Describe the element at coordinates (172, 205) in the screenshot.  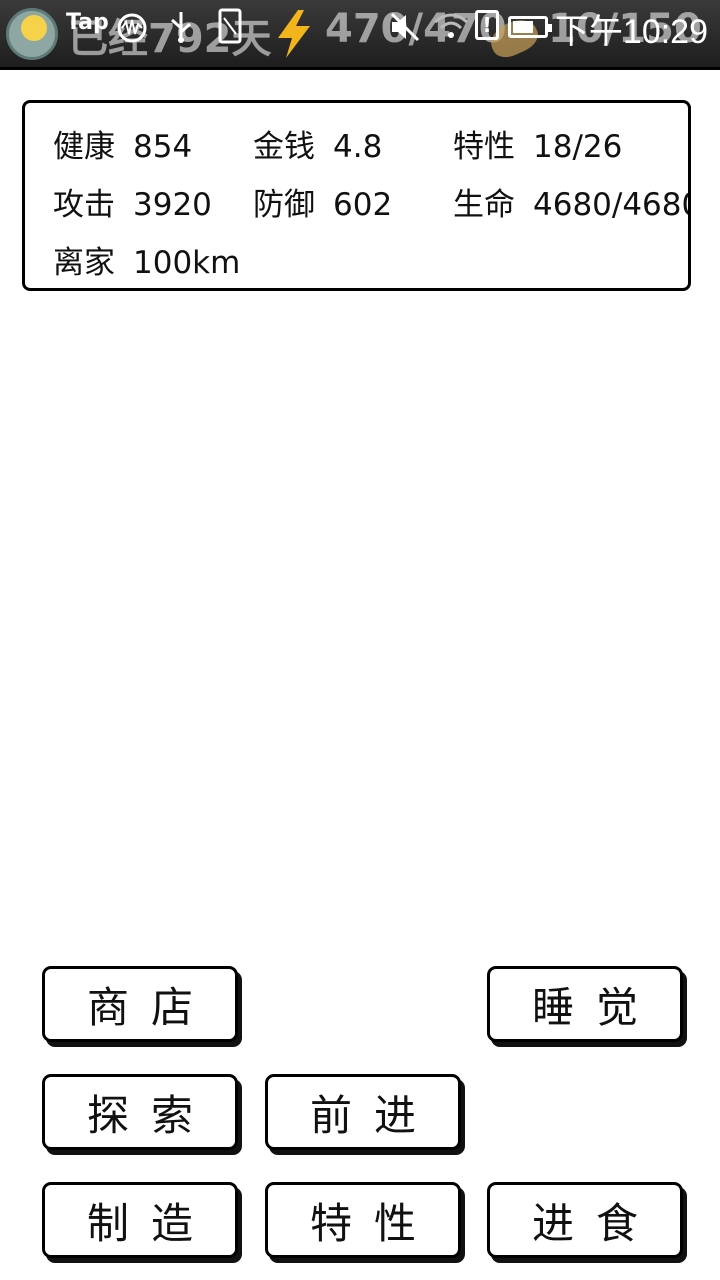
I see `stat-value: 3920` at that location.